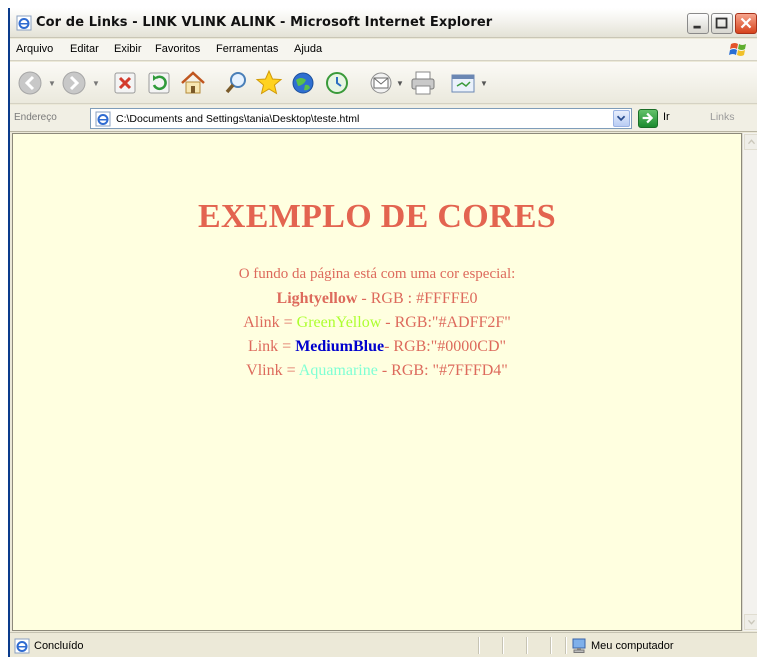 Image resolution: width=757 pixels, height=657 pixels. I want to click on alink-line: Alink = GreenYellow - RGB:"#ADFF2F", so click(377, 323).